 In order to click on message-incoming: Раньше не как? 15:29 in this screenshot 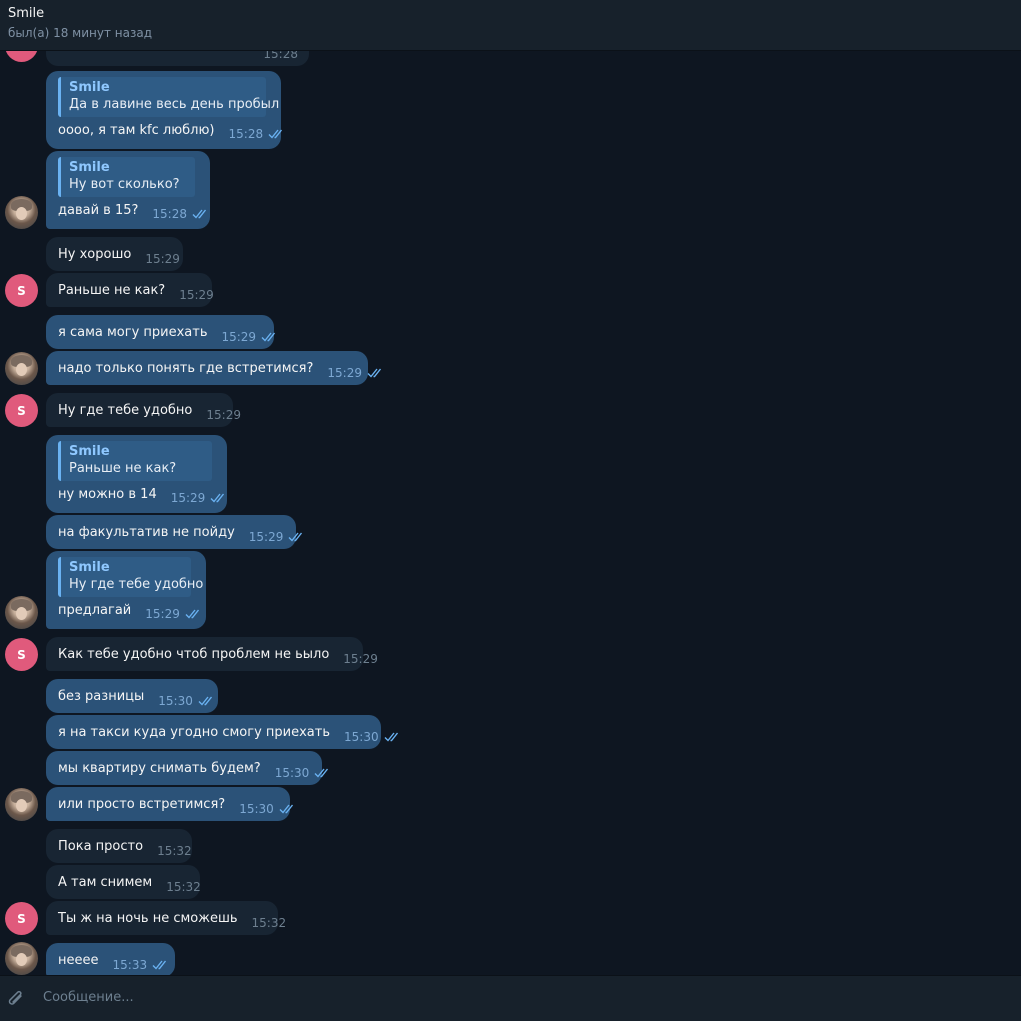, I will do `click(130, 290)`.